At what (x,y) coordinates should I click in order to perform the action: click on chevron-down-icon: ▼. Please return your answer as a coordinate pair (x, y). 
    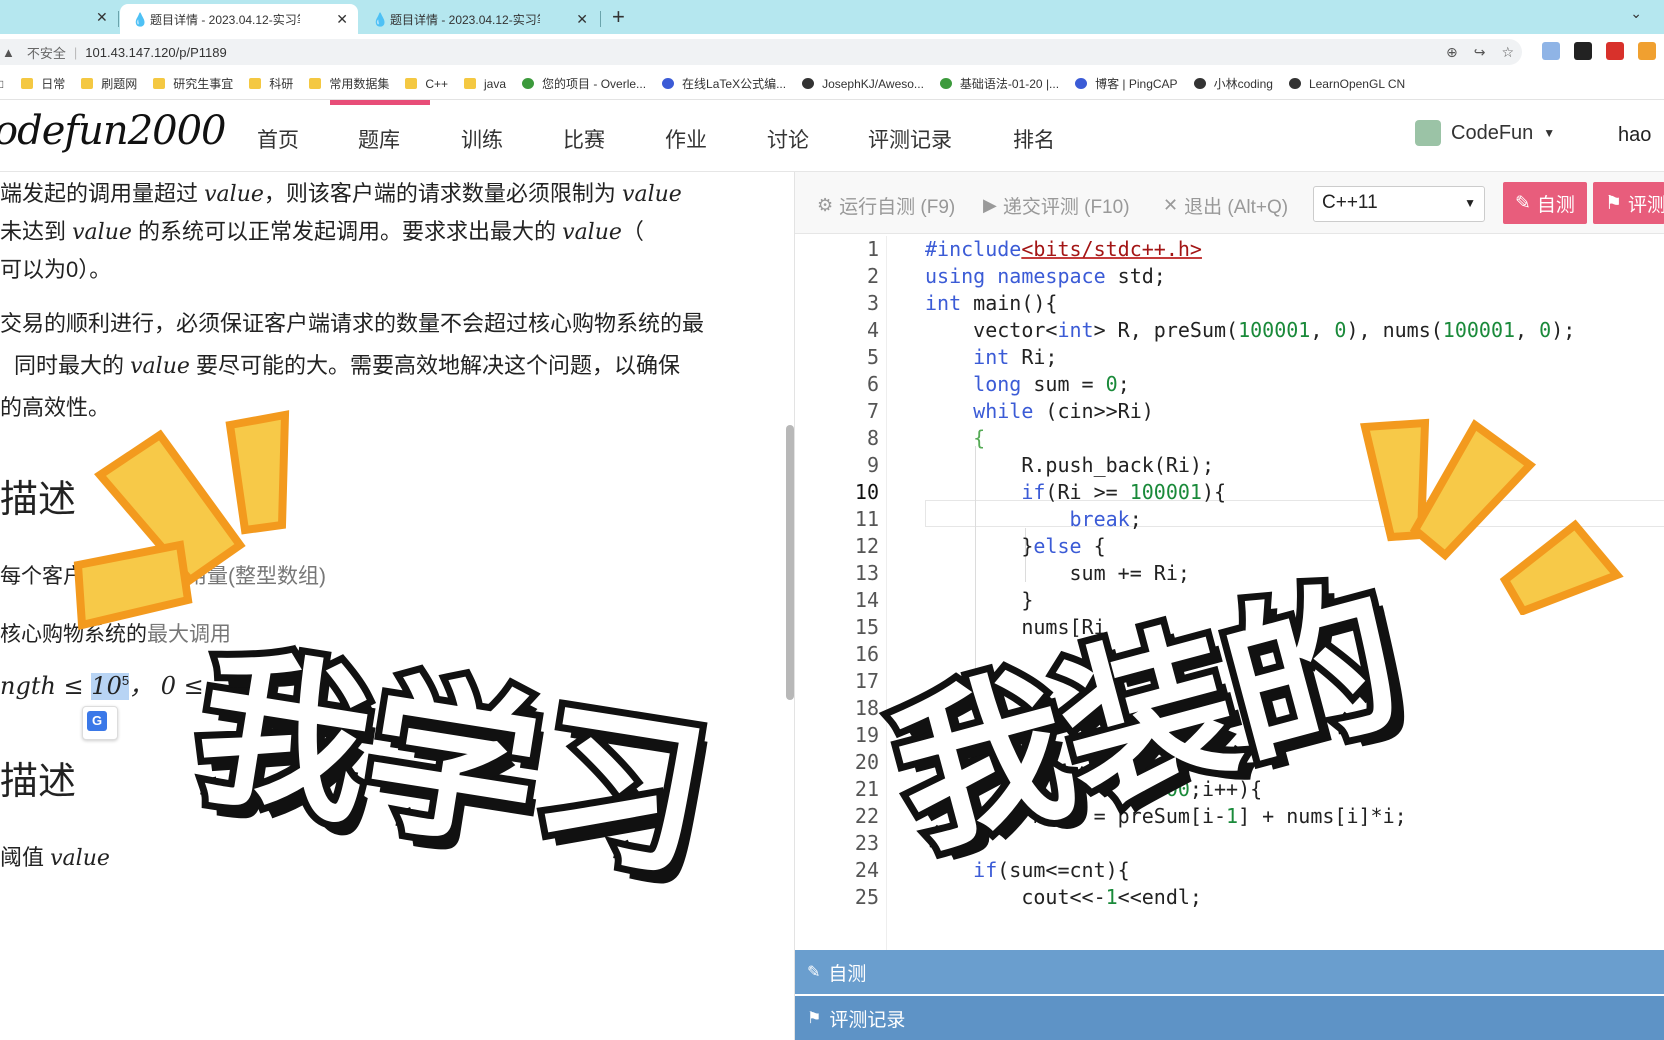
    Looking at the image, I should click on (1470, 203).